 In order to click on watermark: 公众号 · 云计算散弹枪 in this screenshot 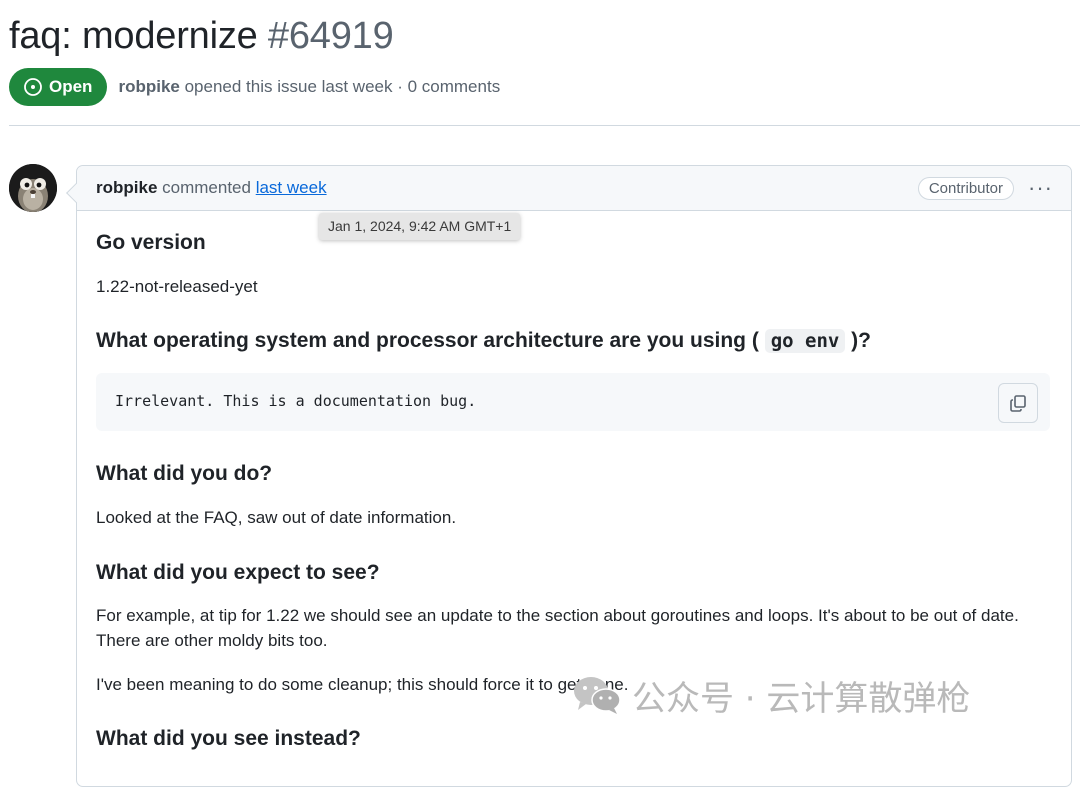, I will do `click(771, 695)`.